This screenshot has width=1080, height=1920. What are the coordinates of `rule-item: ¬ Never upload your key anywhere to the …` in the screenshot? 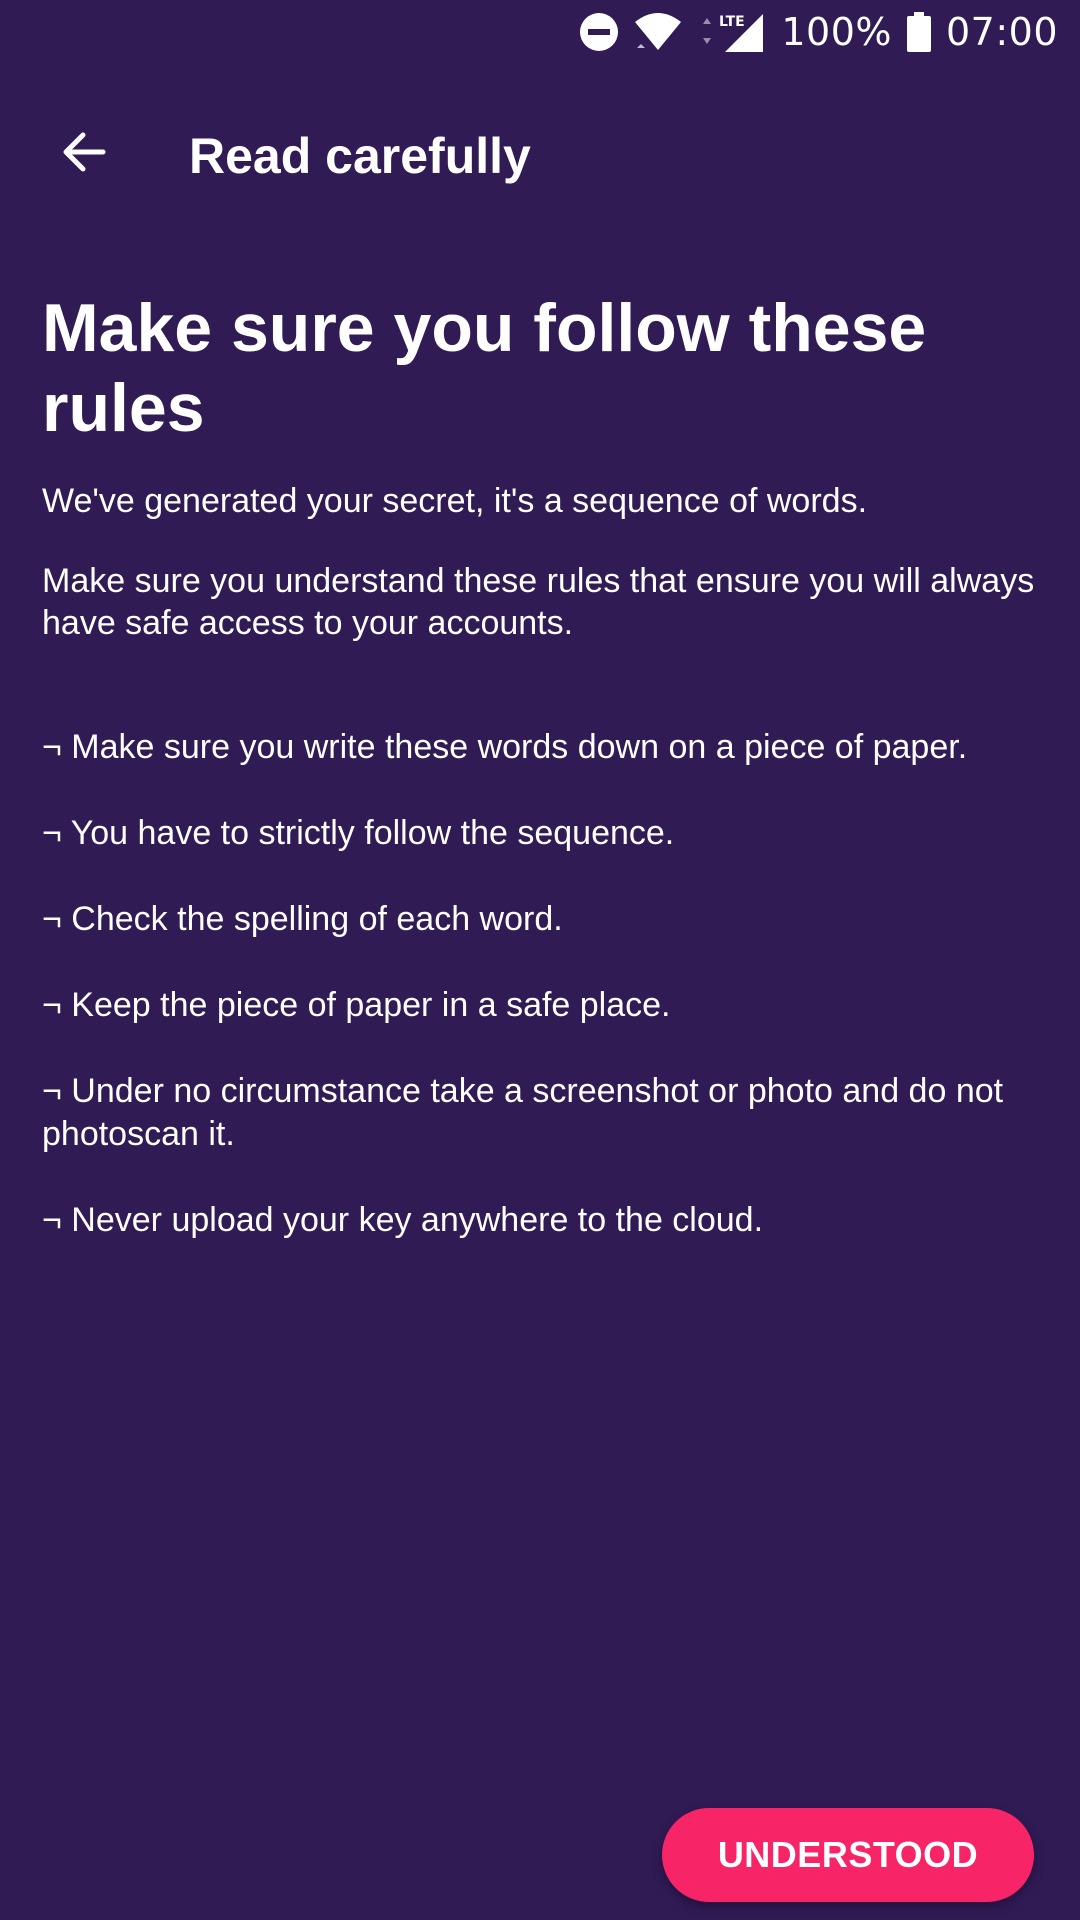 It's located at (403, 1220).